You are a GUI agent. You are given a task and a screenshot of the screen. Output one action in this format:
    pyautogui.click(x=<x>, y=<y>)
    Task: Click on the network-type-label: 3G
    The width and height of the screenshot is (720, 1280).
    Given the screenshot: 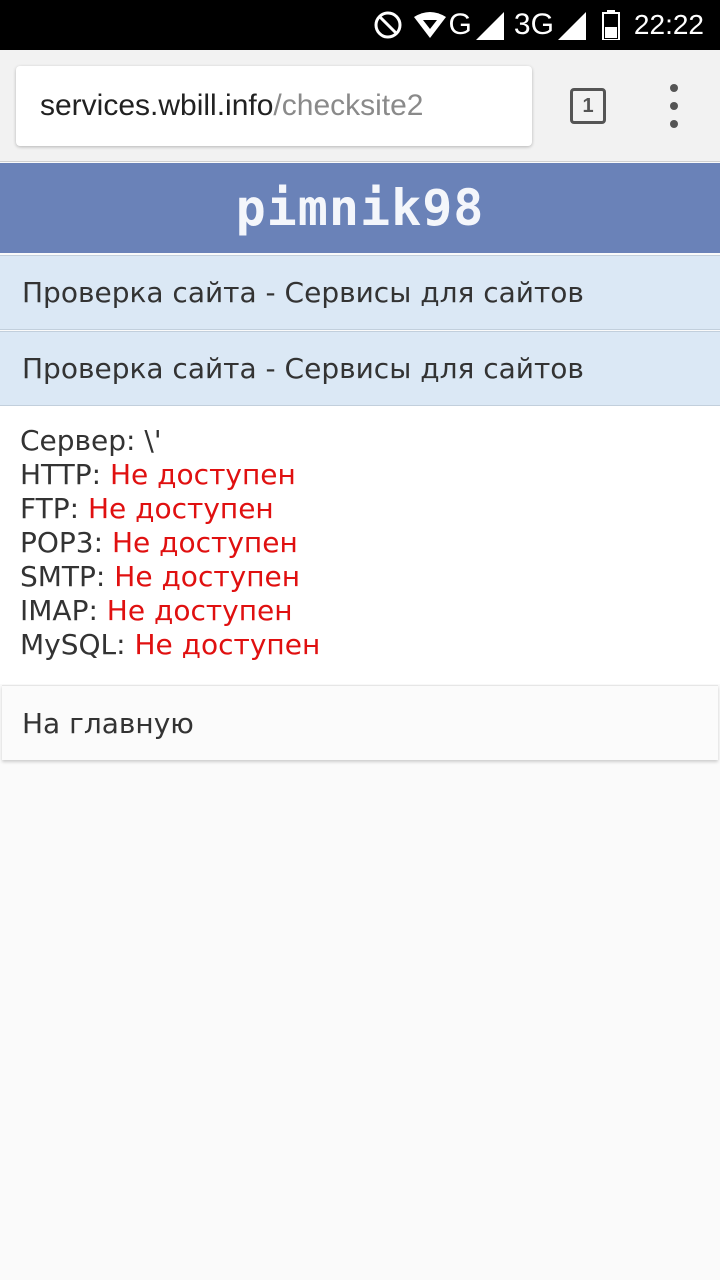 What is the action you would take?
    pyautogui.click(x=533, y=24)
    